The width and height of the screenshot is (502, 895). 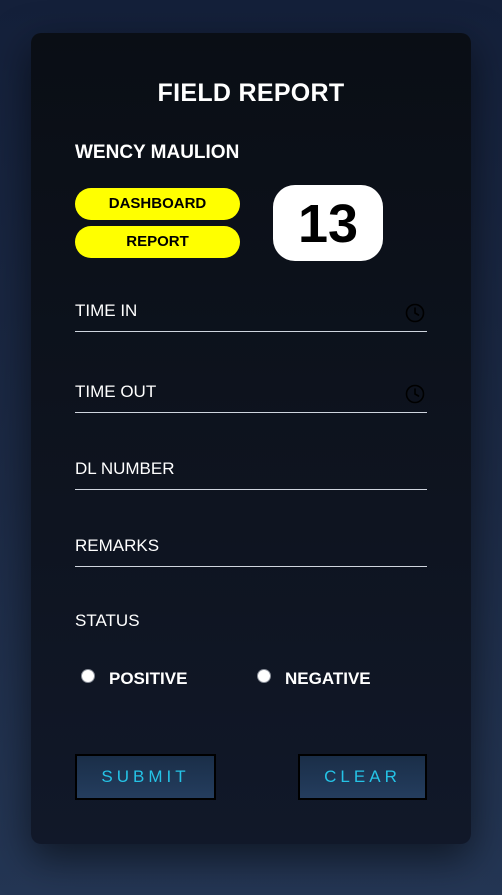 I want to click on report-count-badge: 13, so click(x=328, y=223).